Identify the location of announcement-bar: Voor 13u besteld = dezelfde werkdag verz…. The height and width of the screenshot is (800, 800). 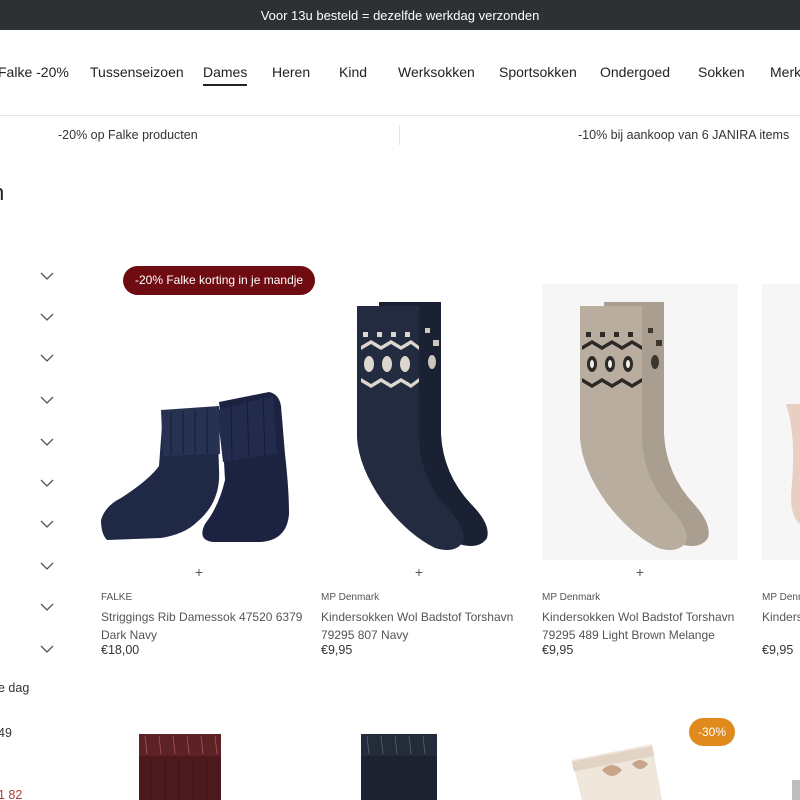
(400, 15).